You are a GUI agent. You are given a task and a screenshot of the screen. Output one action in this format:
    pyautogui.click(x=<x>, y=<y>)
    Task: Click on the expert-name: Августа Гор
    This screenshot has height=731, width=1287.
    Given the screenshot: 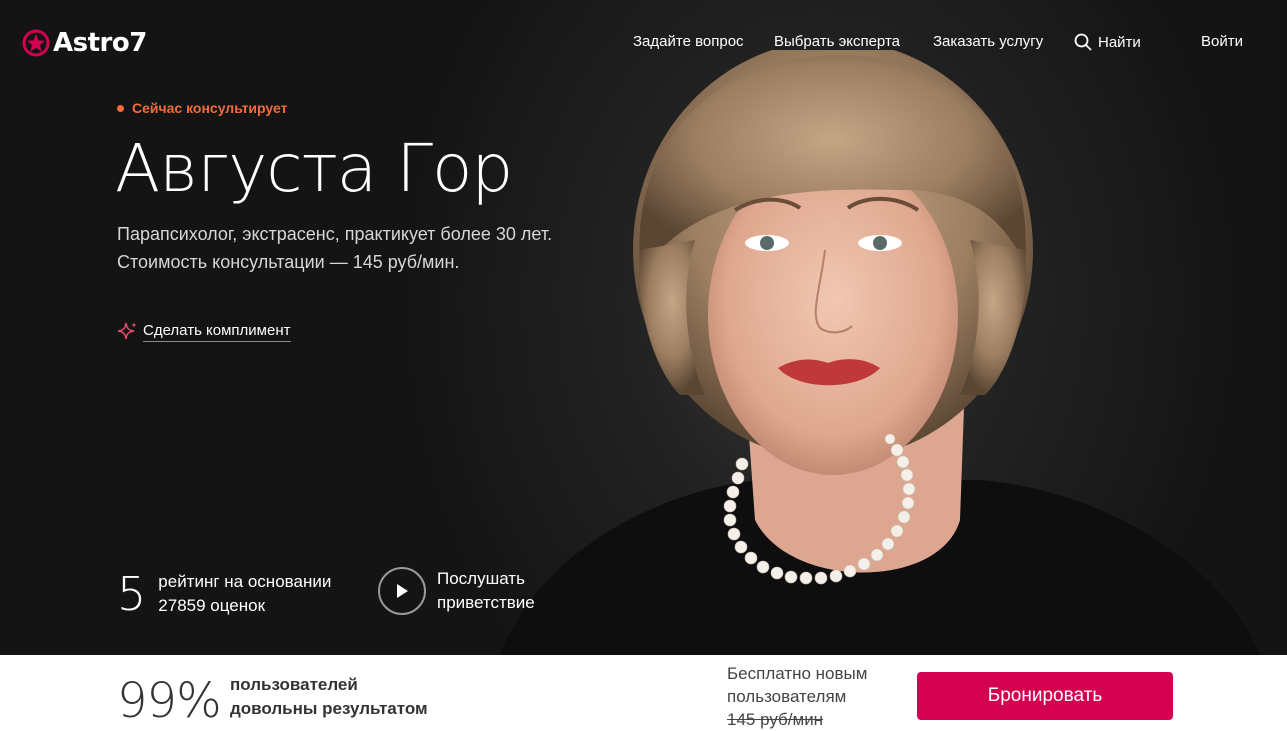 What is the action you would take?
    pyautogui.click(x=314, y=168)
    